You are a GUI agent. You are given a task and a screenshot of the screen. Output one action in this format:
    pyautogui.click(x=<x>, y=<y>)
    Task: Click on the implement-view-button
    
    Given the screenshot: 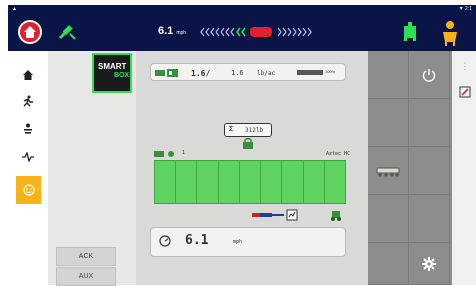 What is the action you would take?
    pyautogui.click(x=388, y=171)
    